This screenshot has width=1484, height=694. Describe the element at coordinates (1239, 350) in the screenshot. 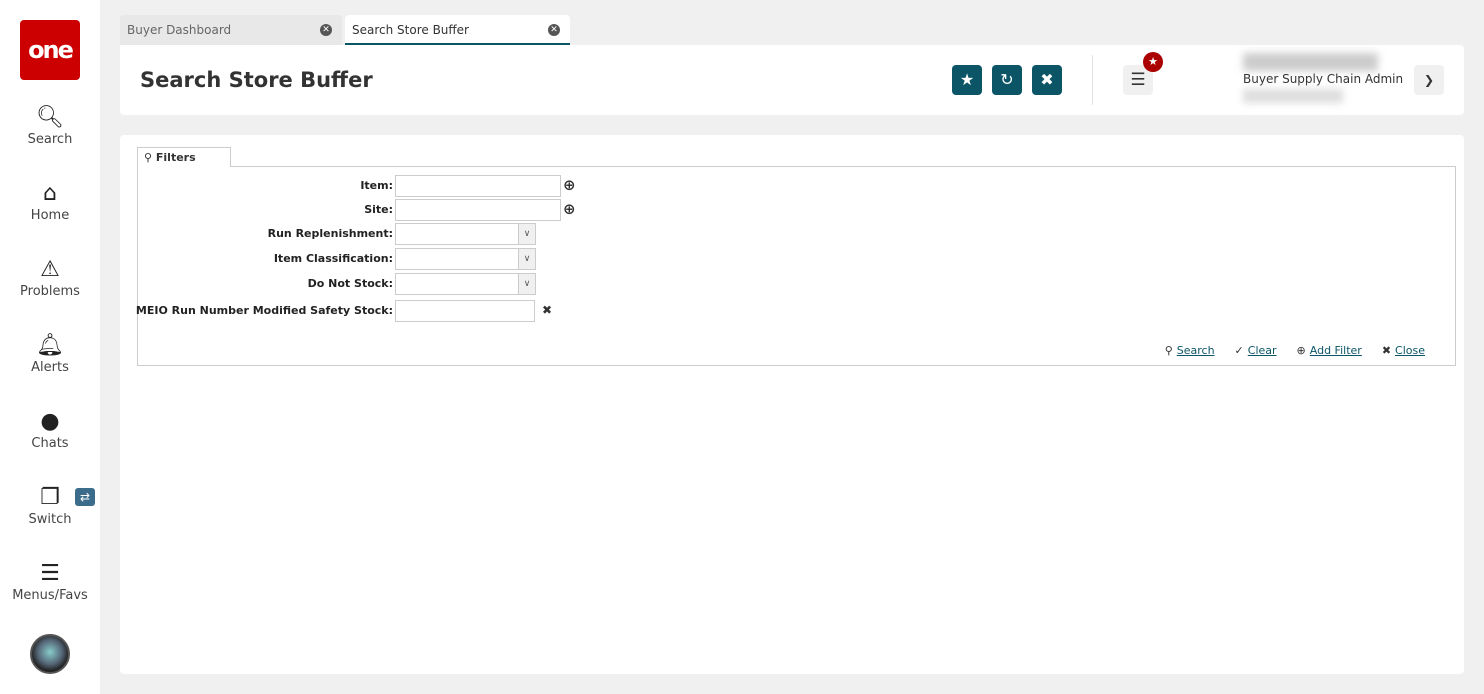

I see `broom-icon: ✓` at that location.